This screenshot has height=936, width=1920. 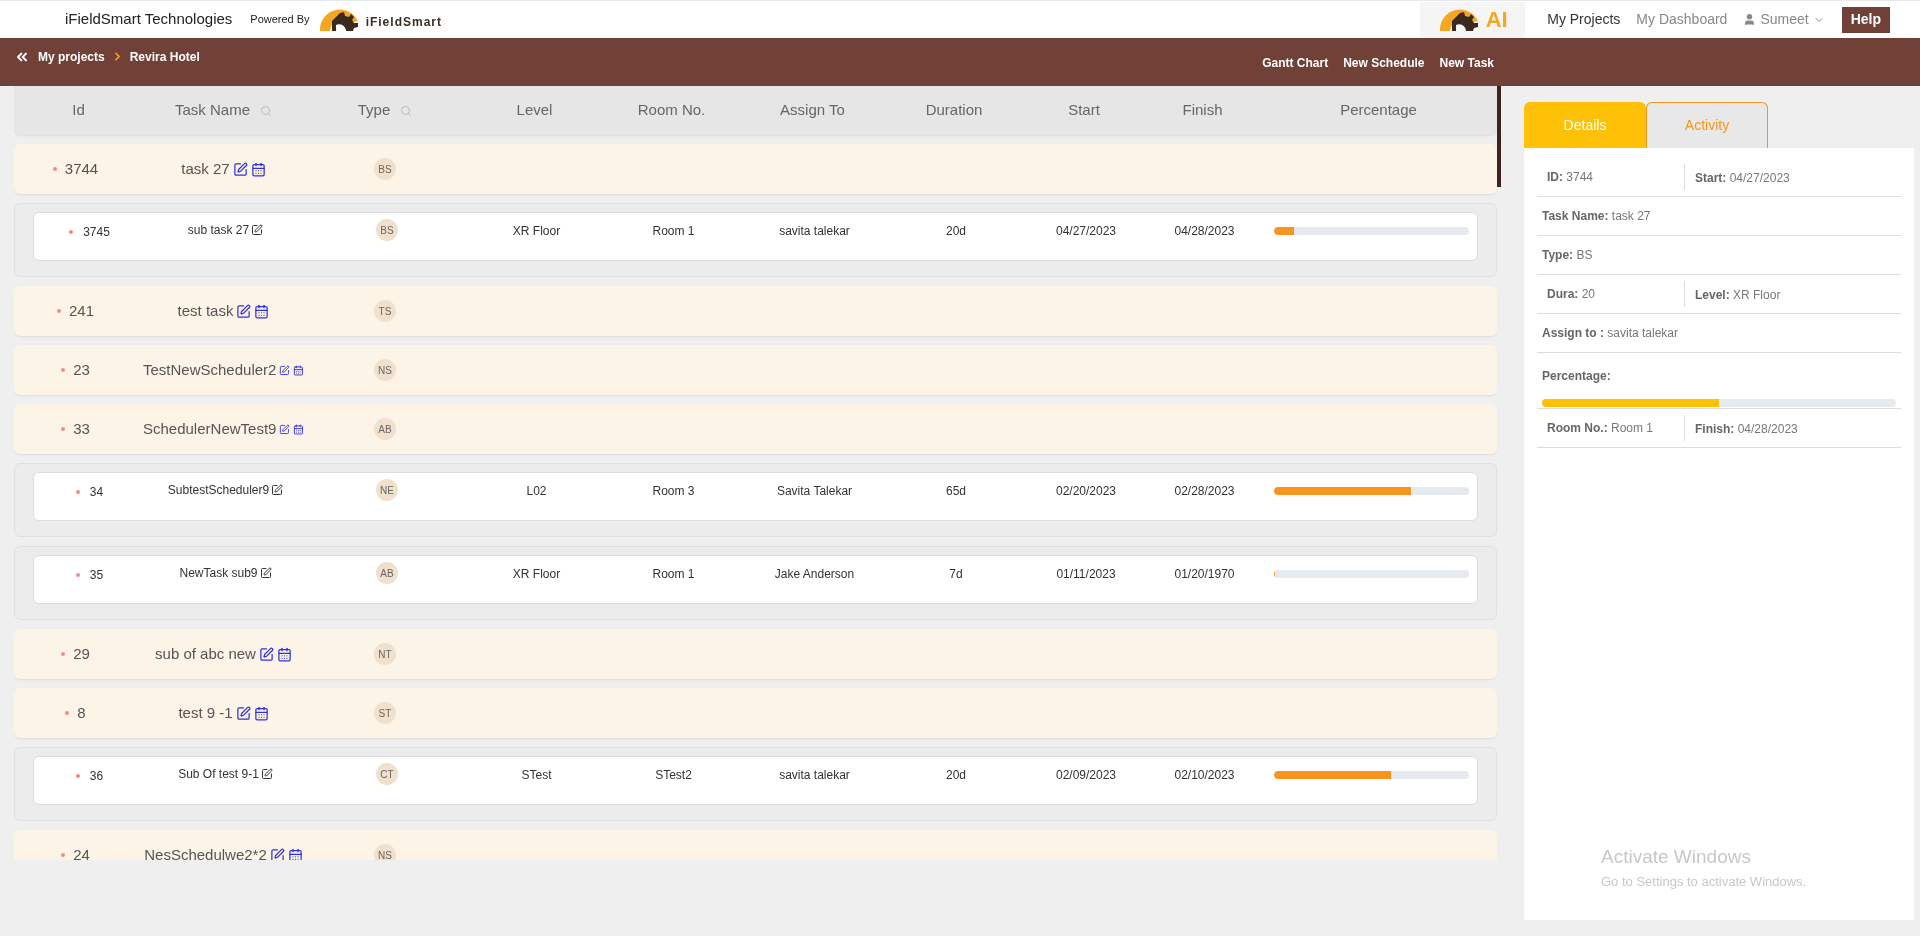 I want to click on start-date-cell-text: 02/09/2023, so click(x=1086, y=775).